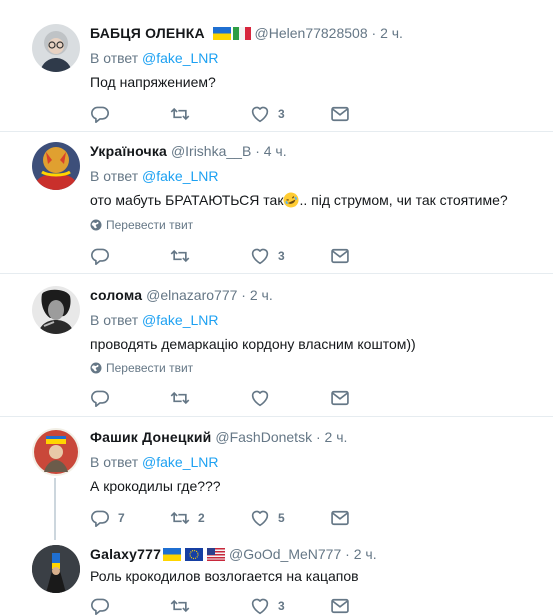 This screenshot has height=616, width=553. I want to click on tweet-header: БАБЦЯ ОЛЕНКА @Helen77828508 · 2 ч., so click(246, 33).